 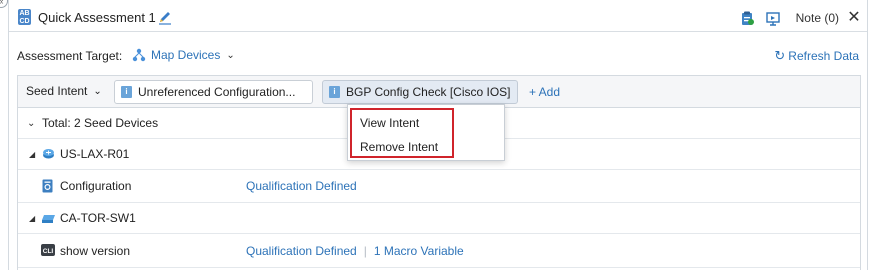 I want to click on svg-text: CLI, so click(x=48, y=251).